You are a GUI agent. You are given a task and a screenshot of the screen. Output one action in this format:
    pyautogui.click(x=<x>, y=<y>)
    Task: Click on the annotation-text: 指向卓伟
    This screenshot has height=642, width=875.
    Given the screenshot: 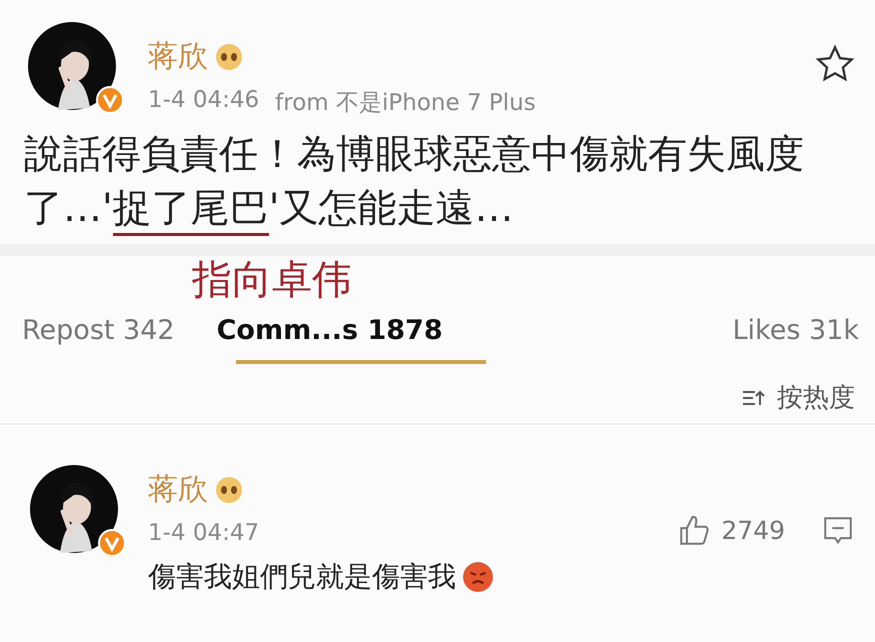 What is the action you would take?
    pyautogui.click(x=272, y=280)
    